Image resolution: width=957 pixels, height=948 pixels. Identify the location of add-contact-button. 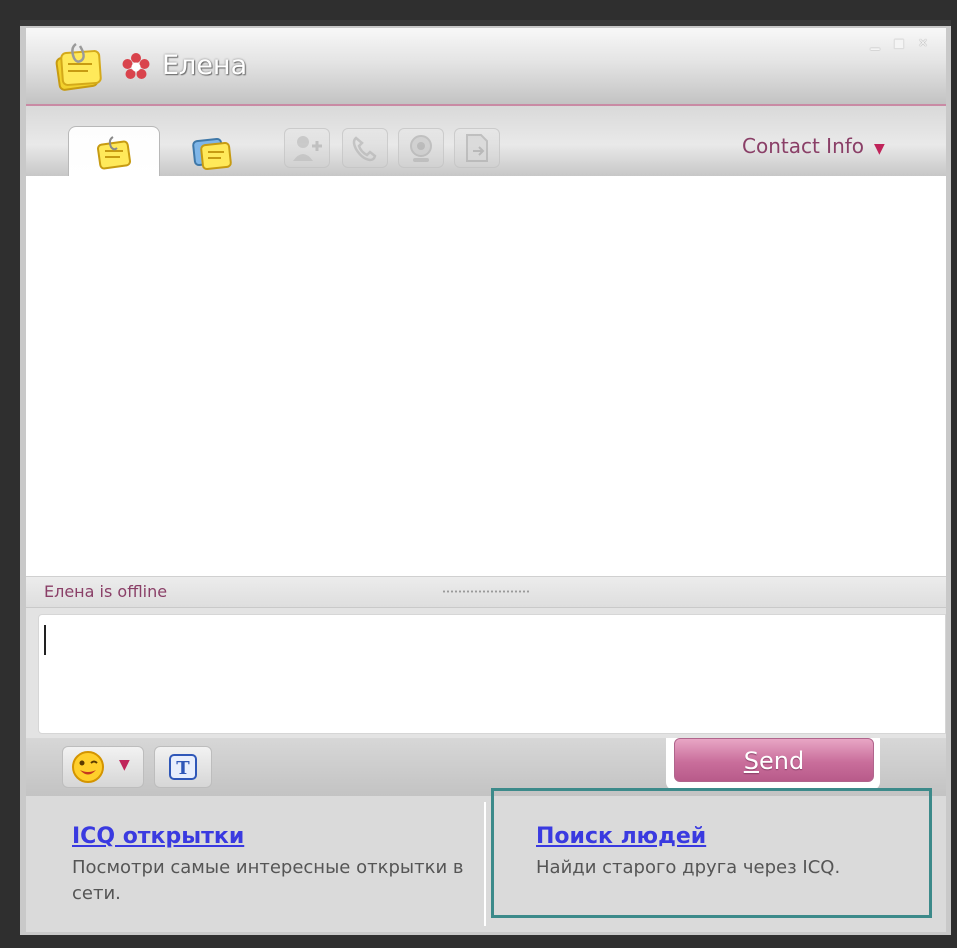
(307, 148).